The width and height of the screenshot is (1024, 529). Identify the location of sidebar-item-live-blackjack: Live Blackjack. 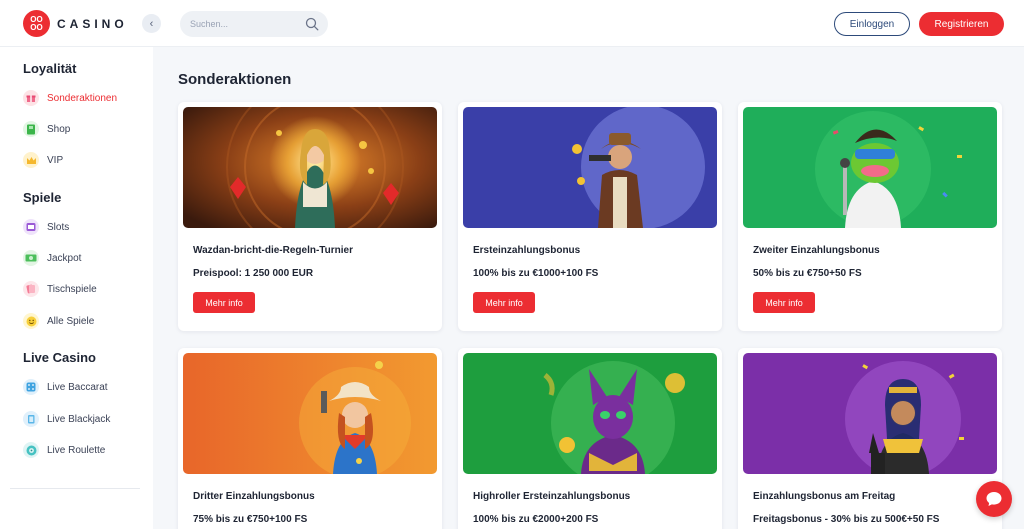
(66, 419).